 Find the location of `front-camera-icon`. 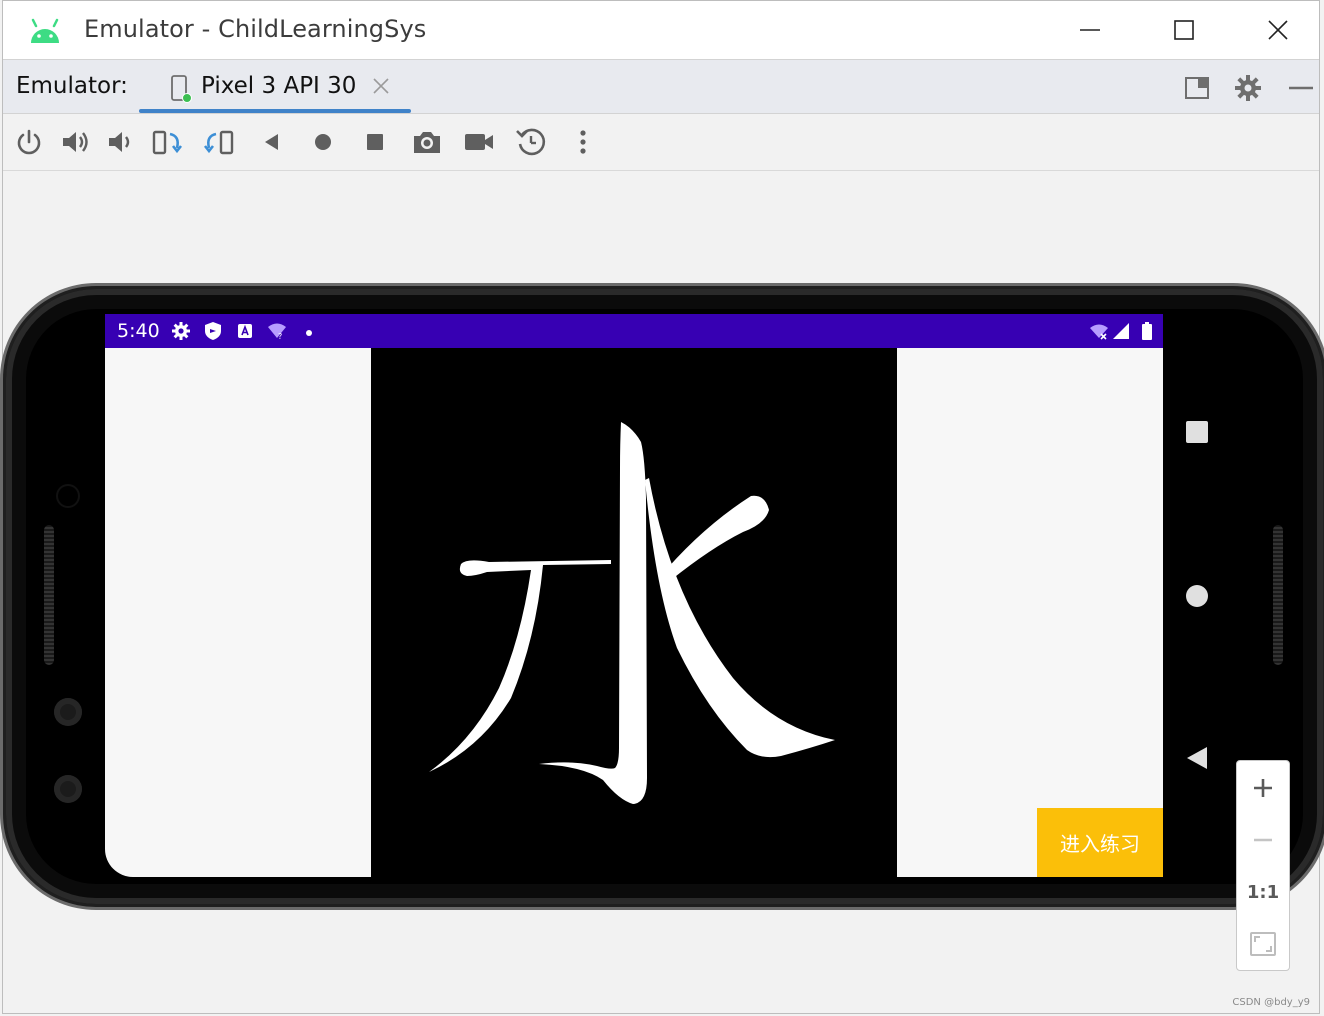

front-camera-icon is located at coordinates (68, 496).